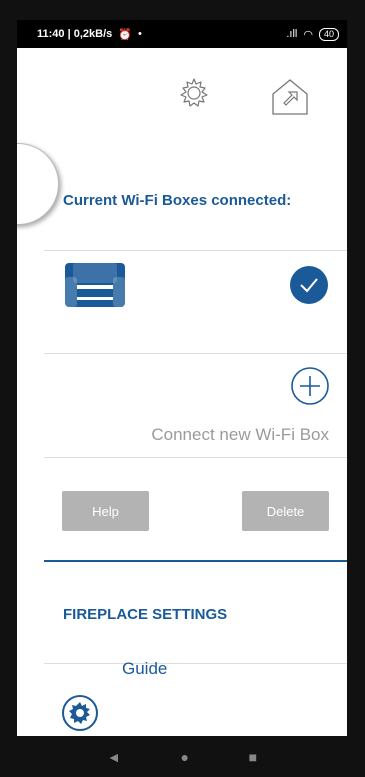 The height and width of the screenshot is (777, 365). Describe the element at coordinates (177, 200) in the screenshot. I see `connected-title: Current Wi-Fi Boxes connected:` at that location.